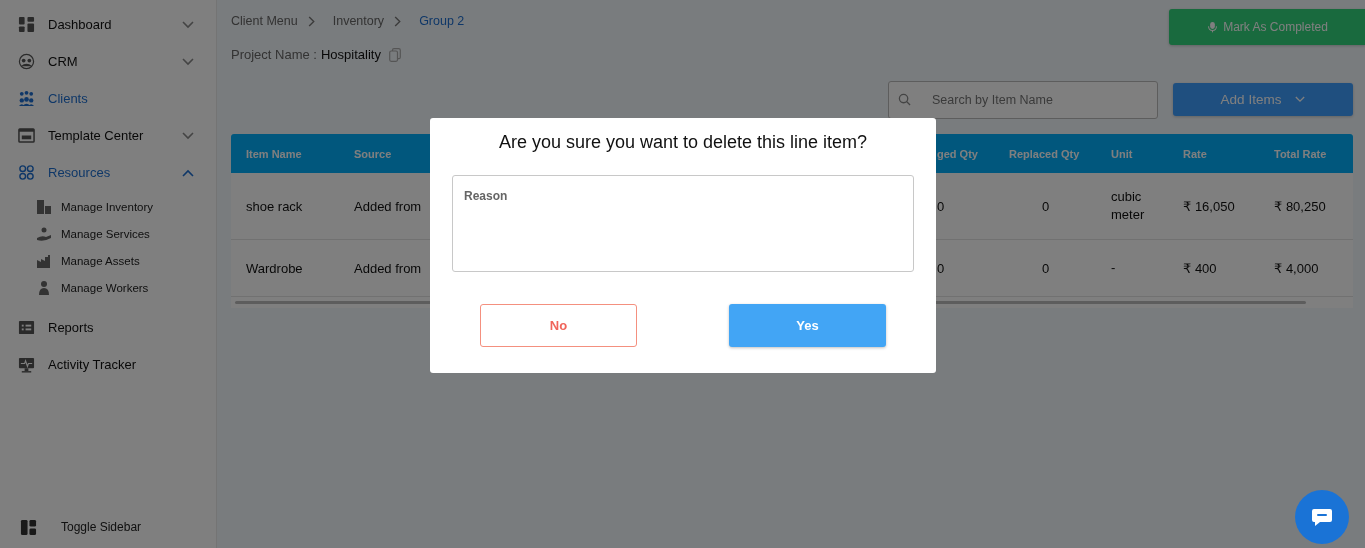 The width and height of the screenshot is (1365, 548). What do you see at coordinates (26, 327) in the screenshot?
I see `list-icon` at bounding box center [26, 327].